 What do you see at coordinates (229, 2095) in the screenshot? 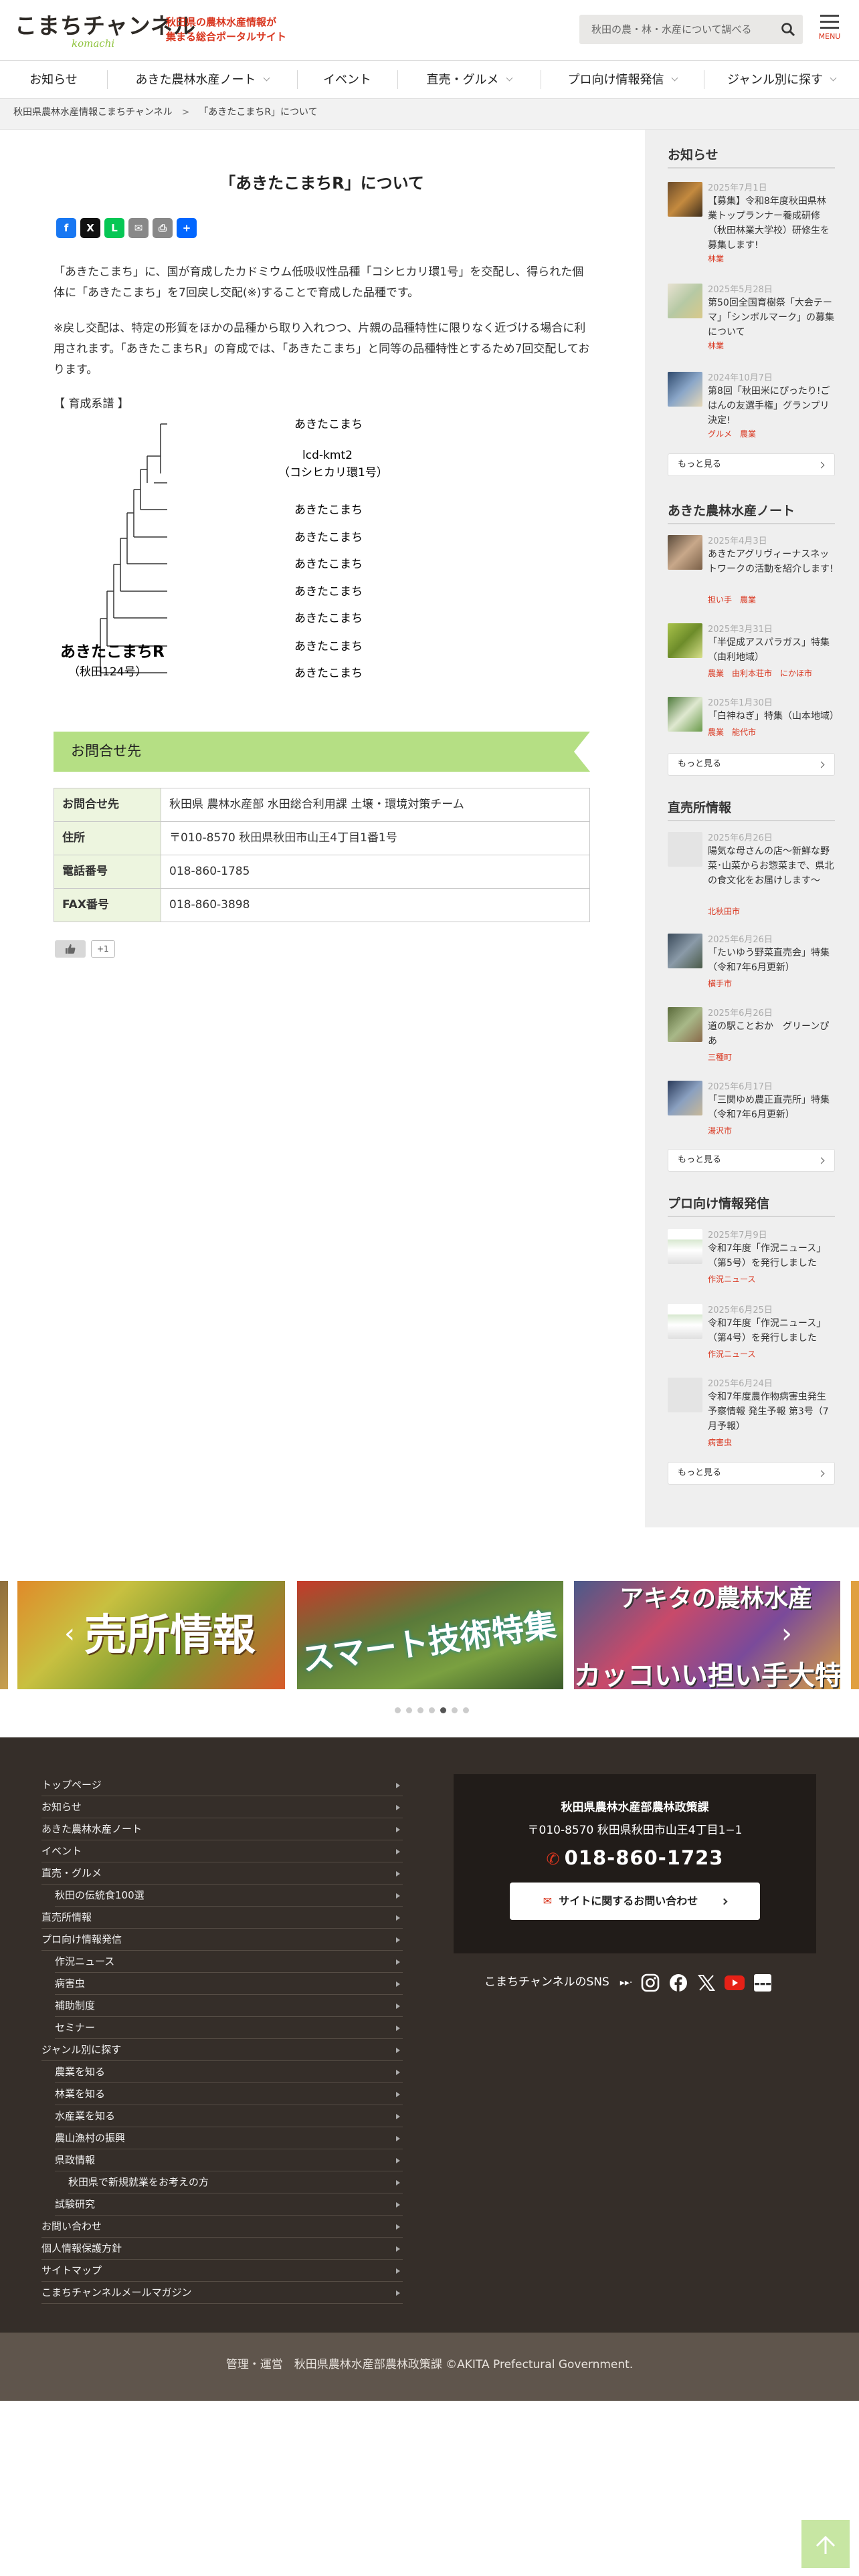
I see `footer-link: 林業を知る` at bounding box center [229, 2095].